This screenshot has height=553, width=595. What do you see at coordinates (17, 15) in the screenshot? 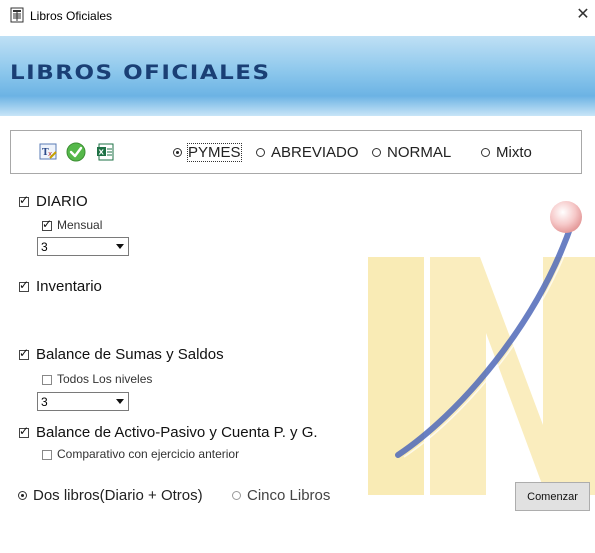
I see `app-window-icon` at bounding box center [17, 15].